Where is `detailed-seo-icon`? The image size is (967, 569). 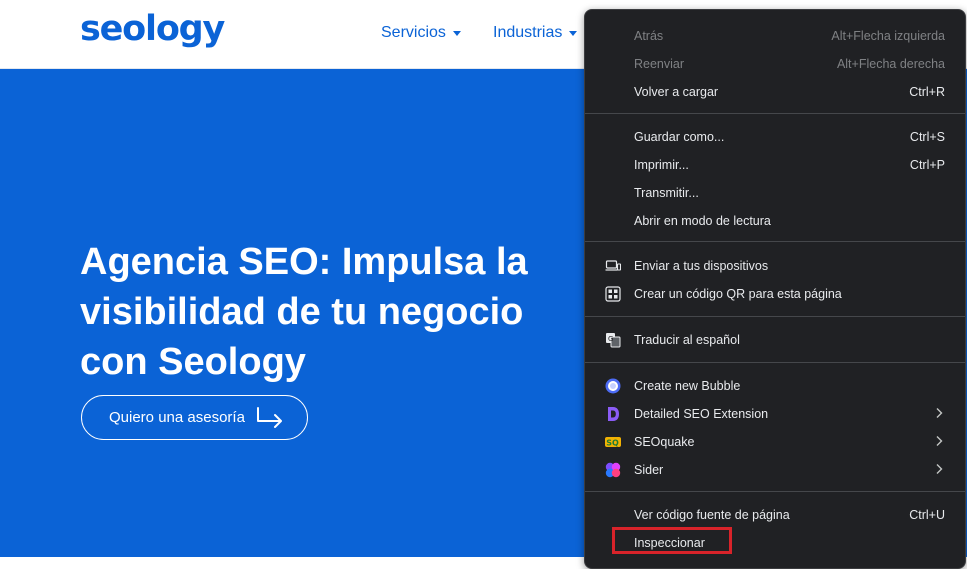
detailed-seo-icon is located at coordinates (613, 414).